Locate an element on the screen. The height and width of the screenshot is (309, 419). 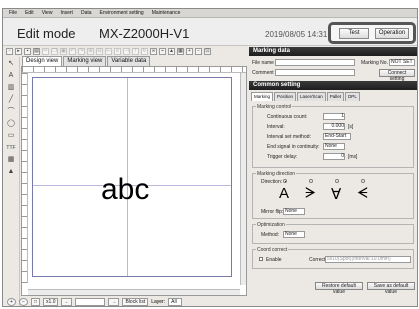
method-select: None is located at coordinates (294, 234).